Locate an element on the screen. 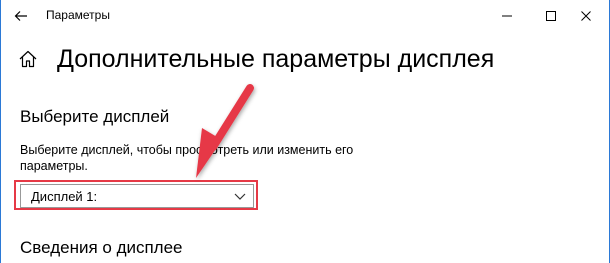  minimize-button is located at coordinates (507, 16).